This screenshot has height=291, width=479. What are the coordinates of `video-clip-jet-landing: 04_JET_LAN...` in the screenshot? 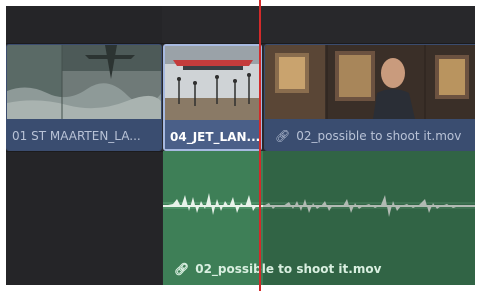 It's located at (212, 97).